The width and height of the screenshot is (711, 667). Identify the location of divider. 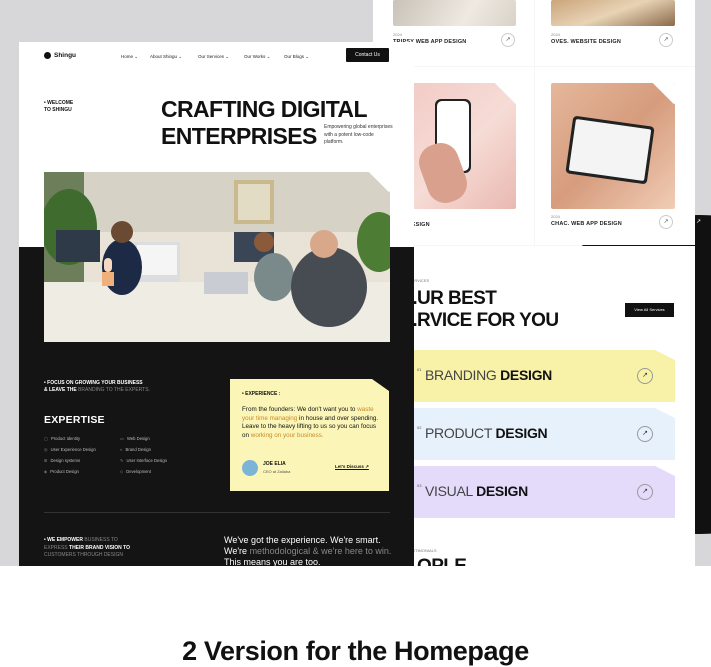
(217, 512).